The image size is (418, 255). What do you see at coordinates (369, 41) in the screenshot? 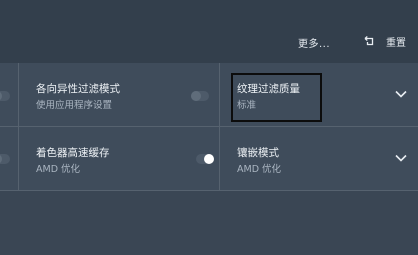
I see `reset-icon` at bounding box center [369, 41].